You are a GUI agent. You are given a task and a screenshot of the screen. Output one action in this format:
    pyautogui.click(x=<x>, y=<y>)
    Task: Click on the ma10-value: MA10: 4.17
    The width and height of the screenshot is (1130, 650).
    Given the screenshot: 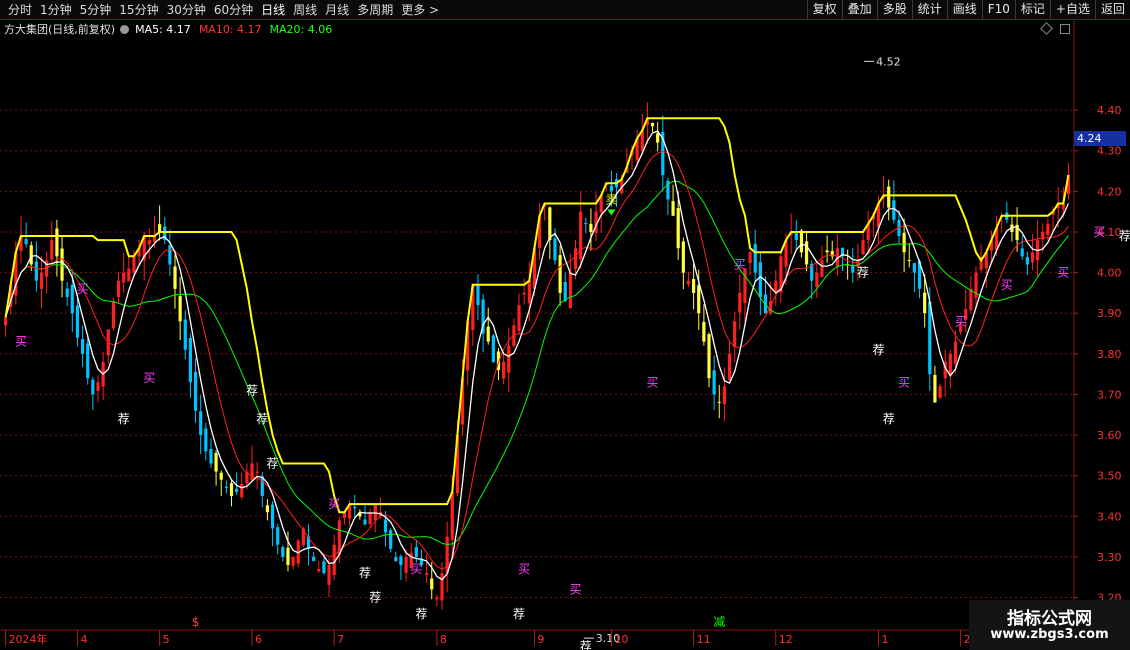 What is the action you would take?
    pyautogui.click(x=230, y=29)
    